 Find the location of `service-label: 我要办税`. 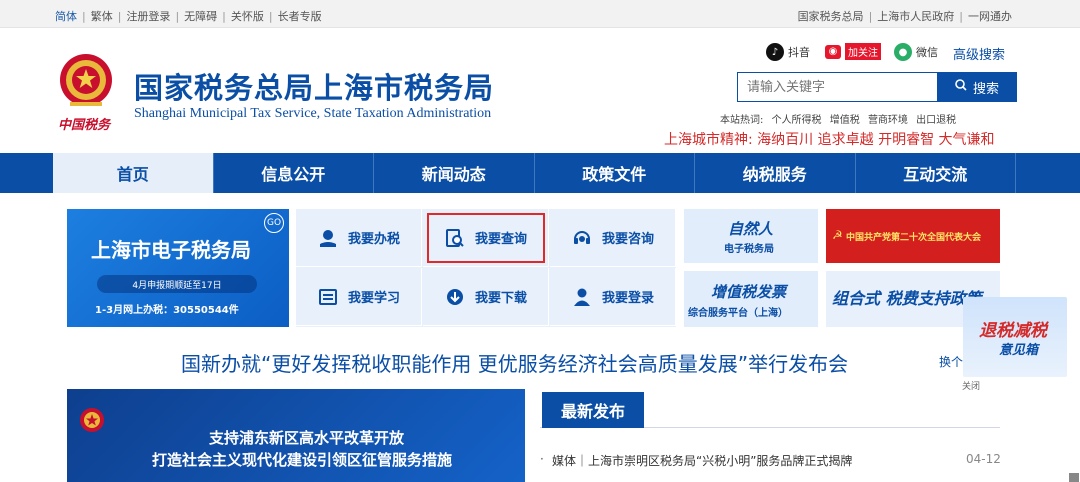

service-label: 我要办税 is located at coordinates (373, 239).